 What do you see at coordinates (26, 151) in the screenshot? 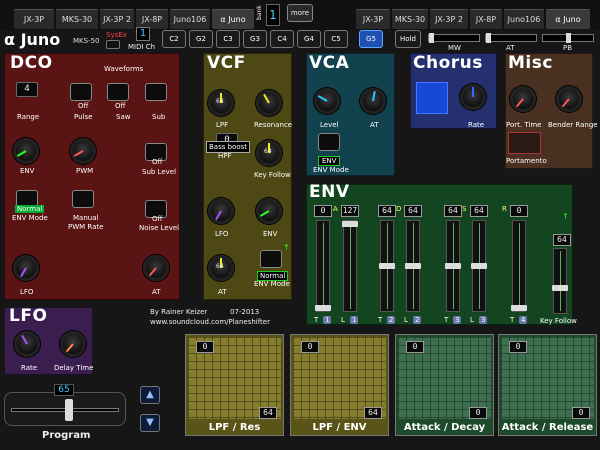
I see `dco-env-knob` at bounding box center [26, 151].